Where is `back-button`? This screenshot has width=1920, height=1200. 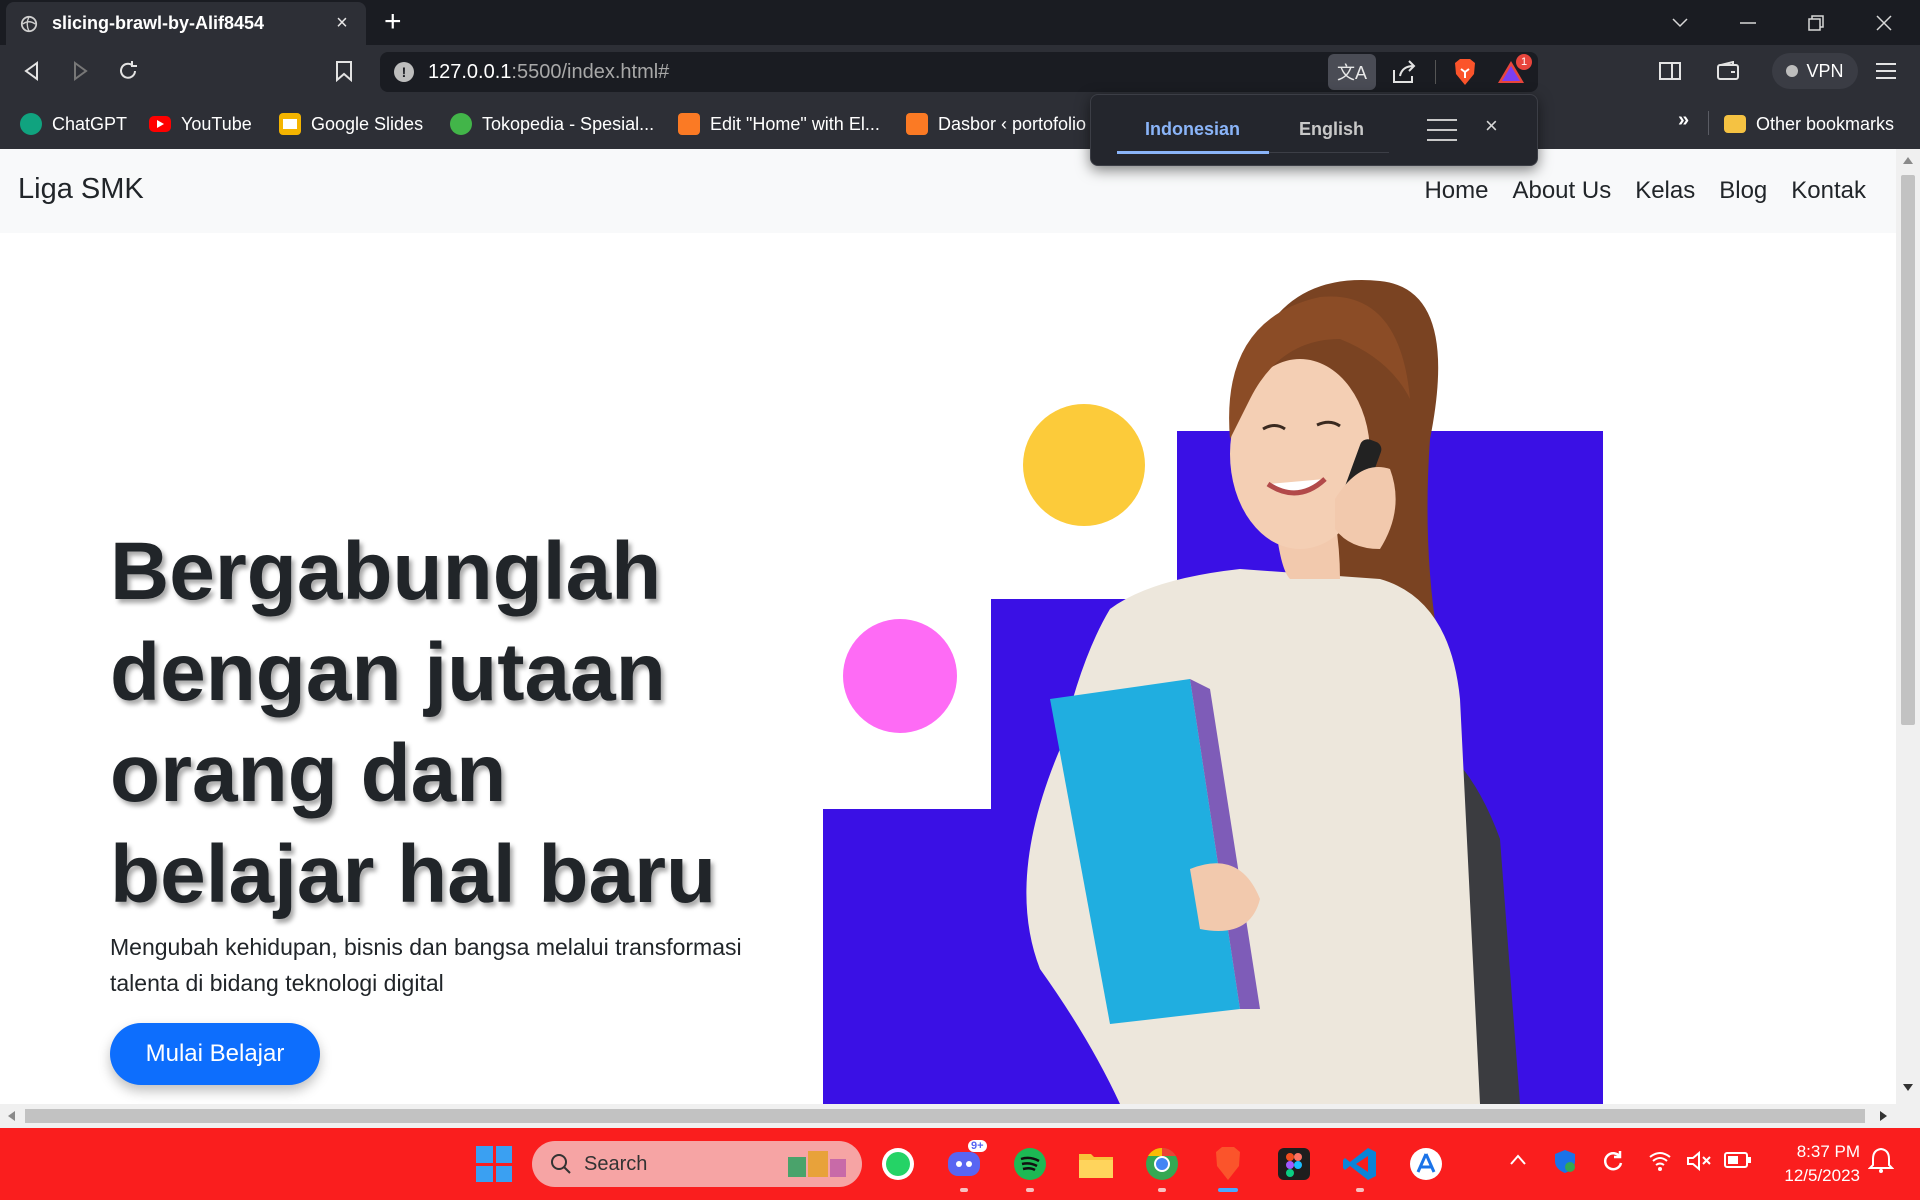
back-button is located at coordinates (32, 71).